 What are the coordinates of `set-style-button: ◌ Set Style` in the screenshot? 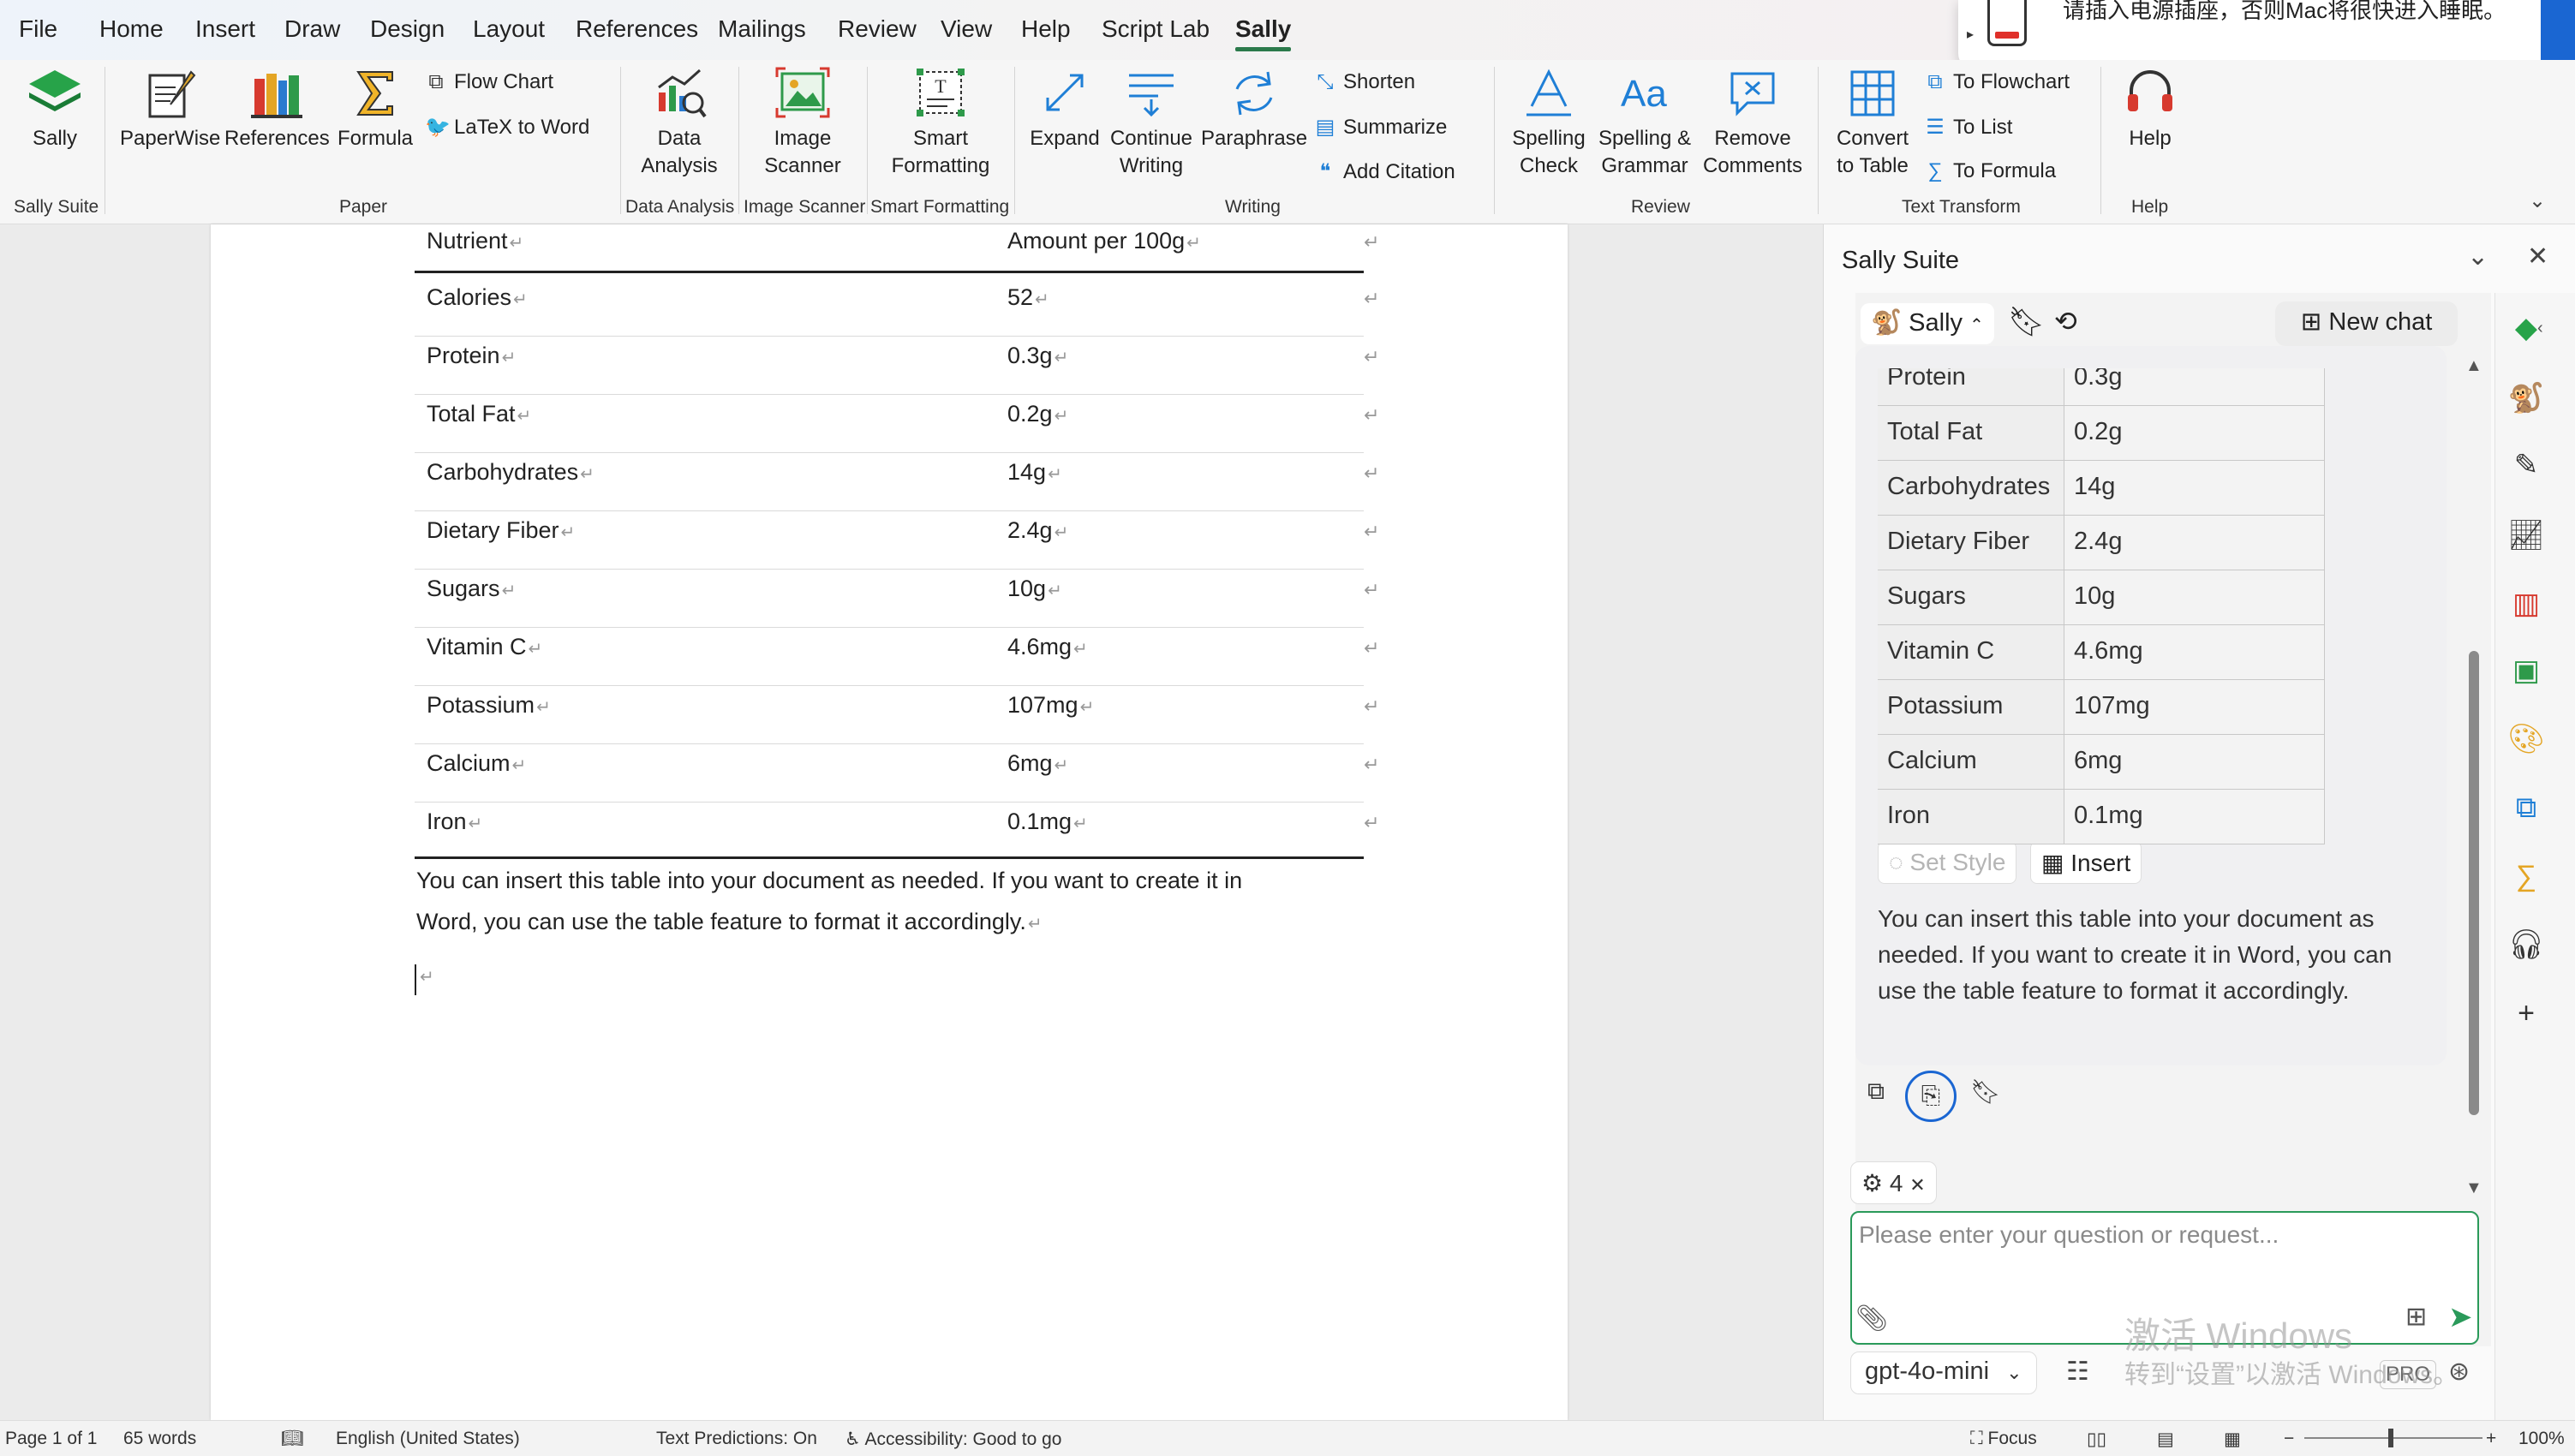 It's located at (1947, 863).